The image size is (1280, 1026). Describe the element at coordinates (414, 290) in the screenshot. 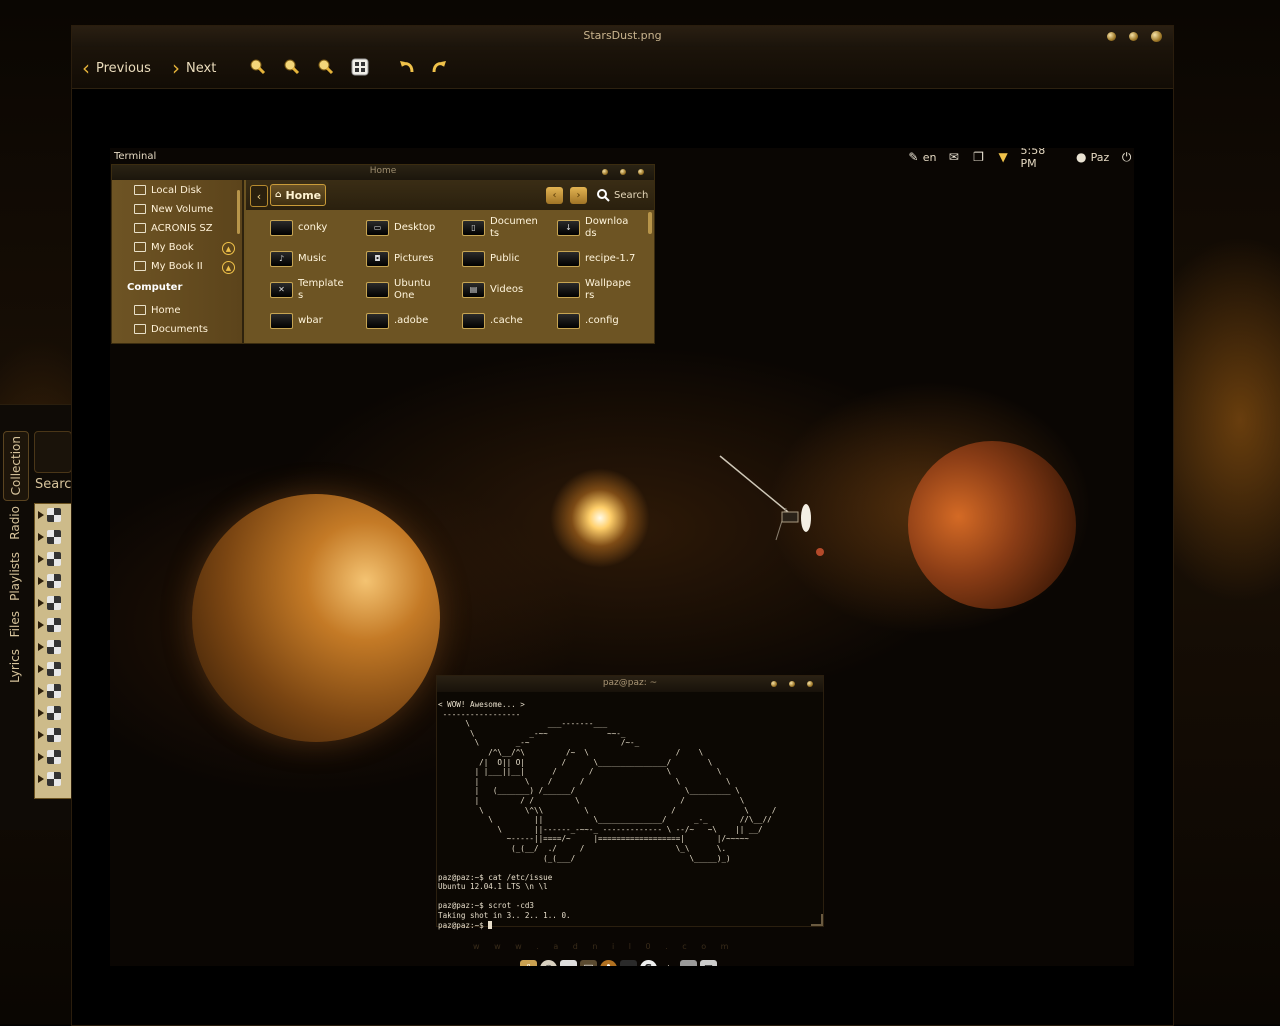

I see `file-item: Ubuntu One` at that location.